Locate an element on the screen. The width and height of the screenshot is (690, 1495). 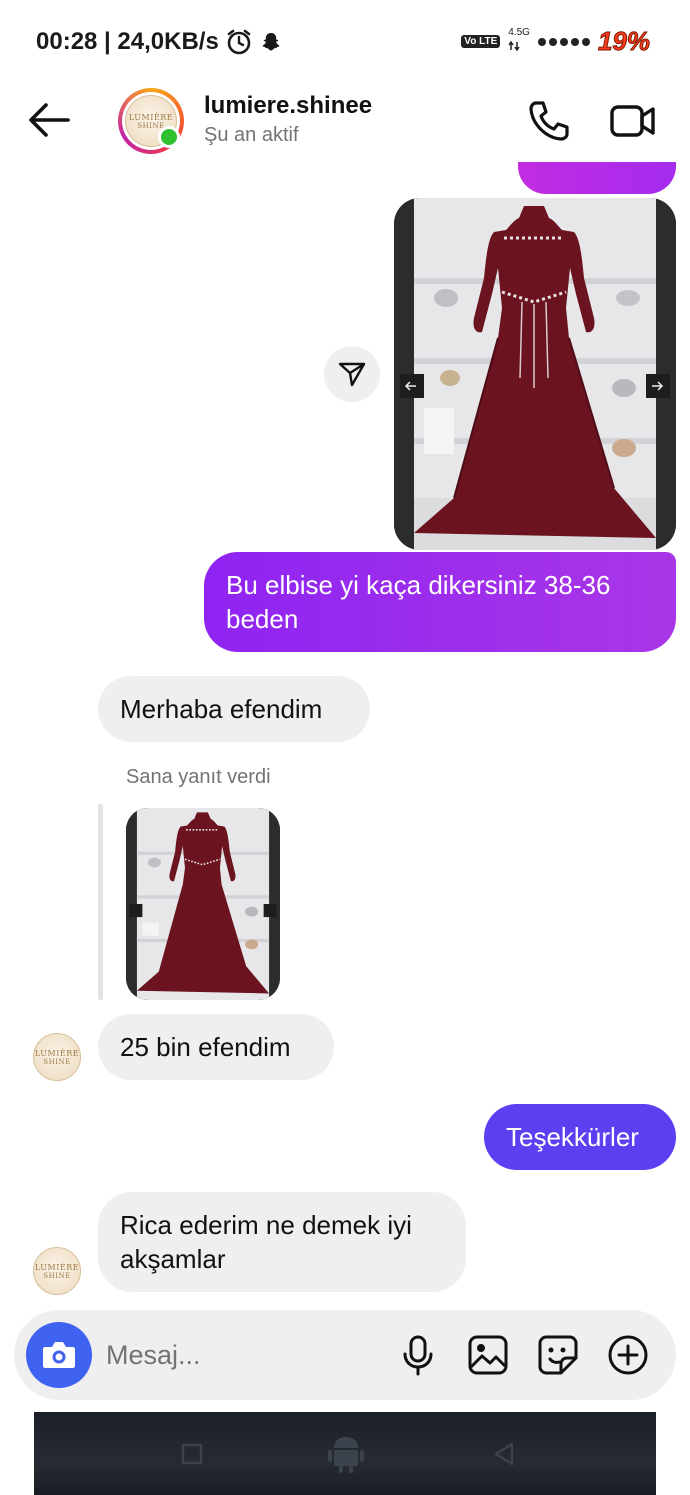
signal-icon is located at coordinates (563, 41).